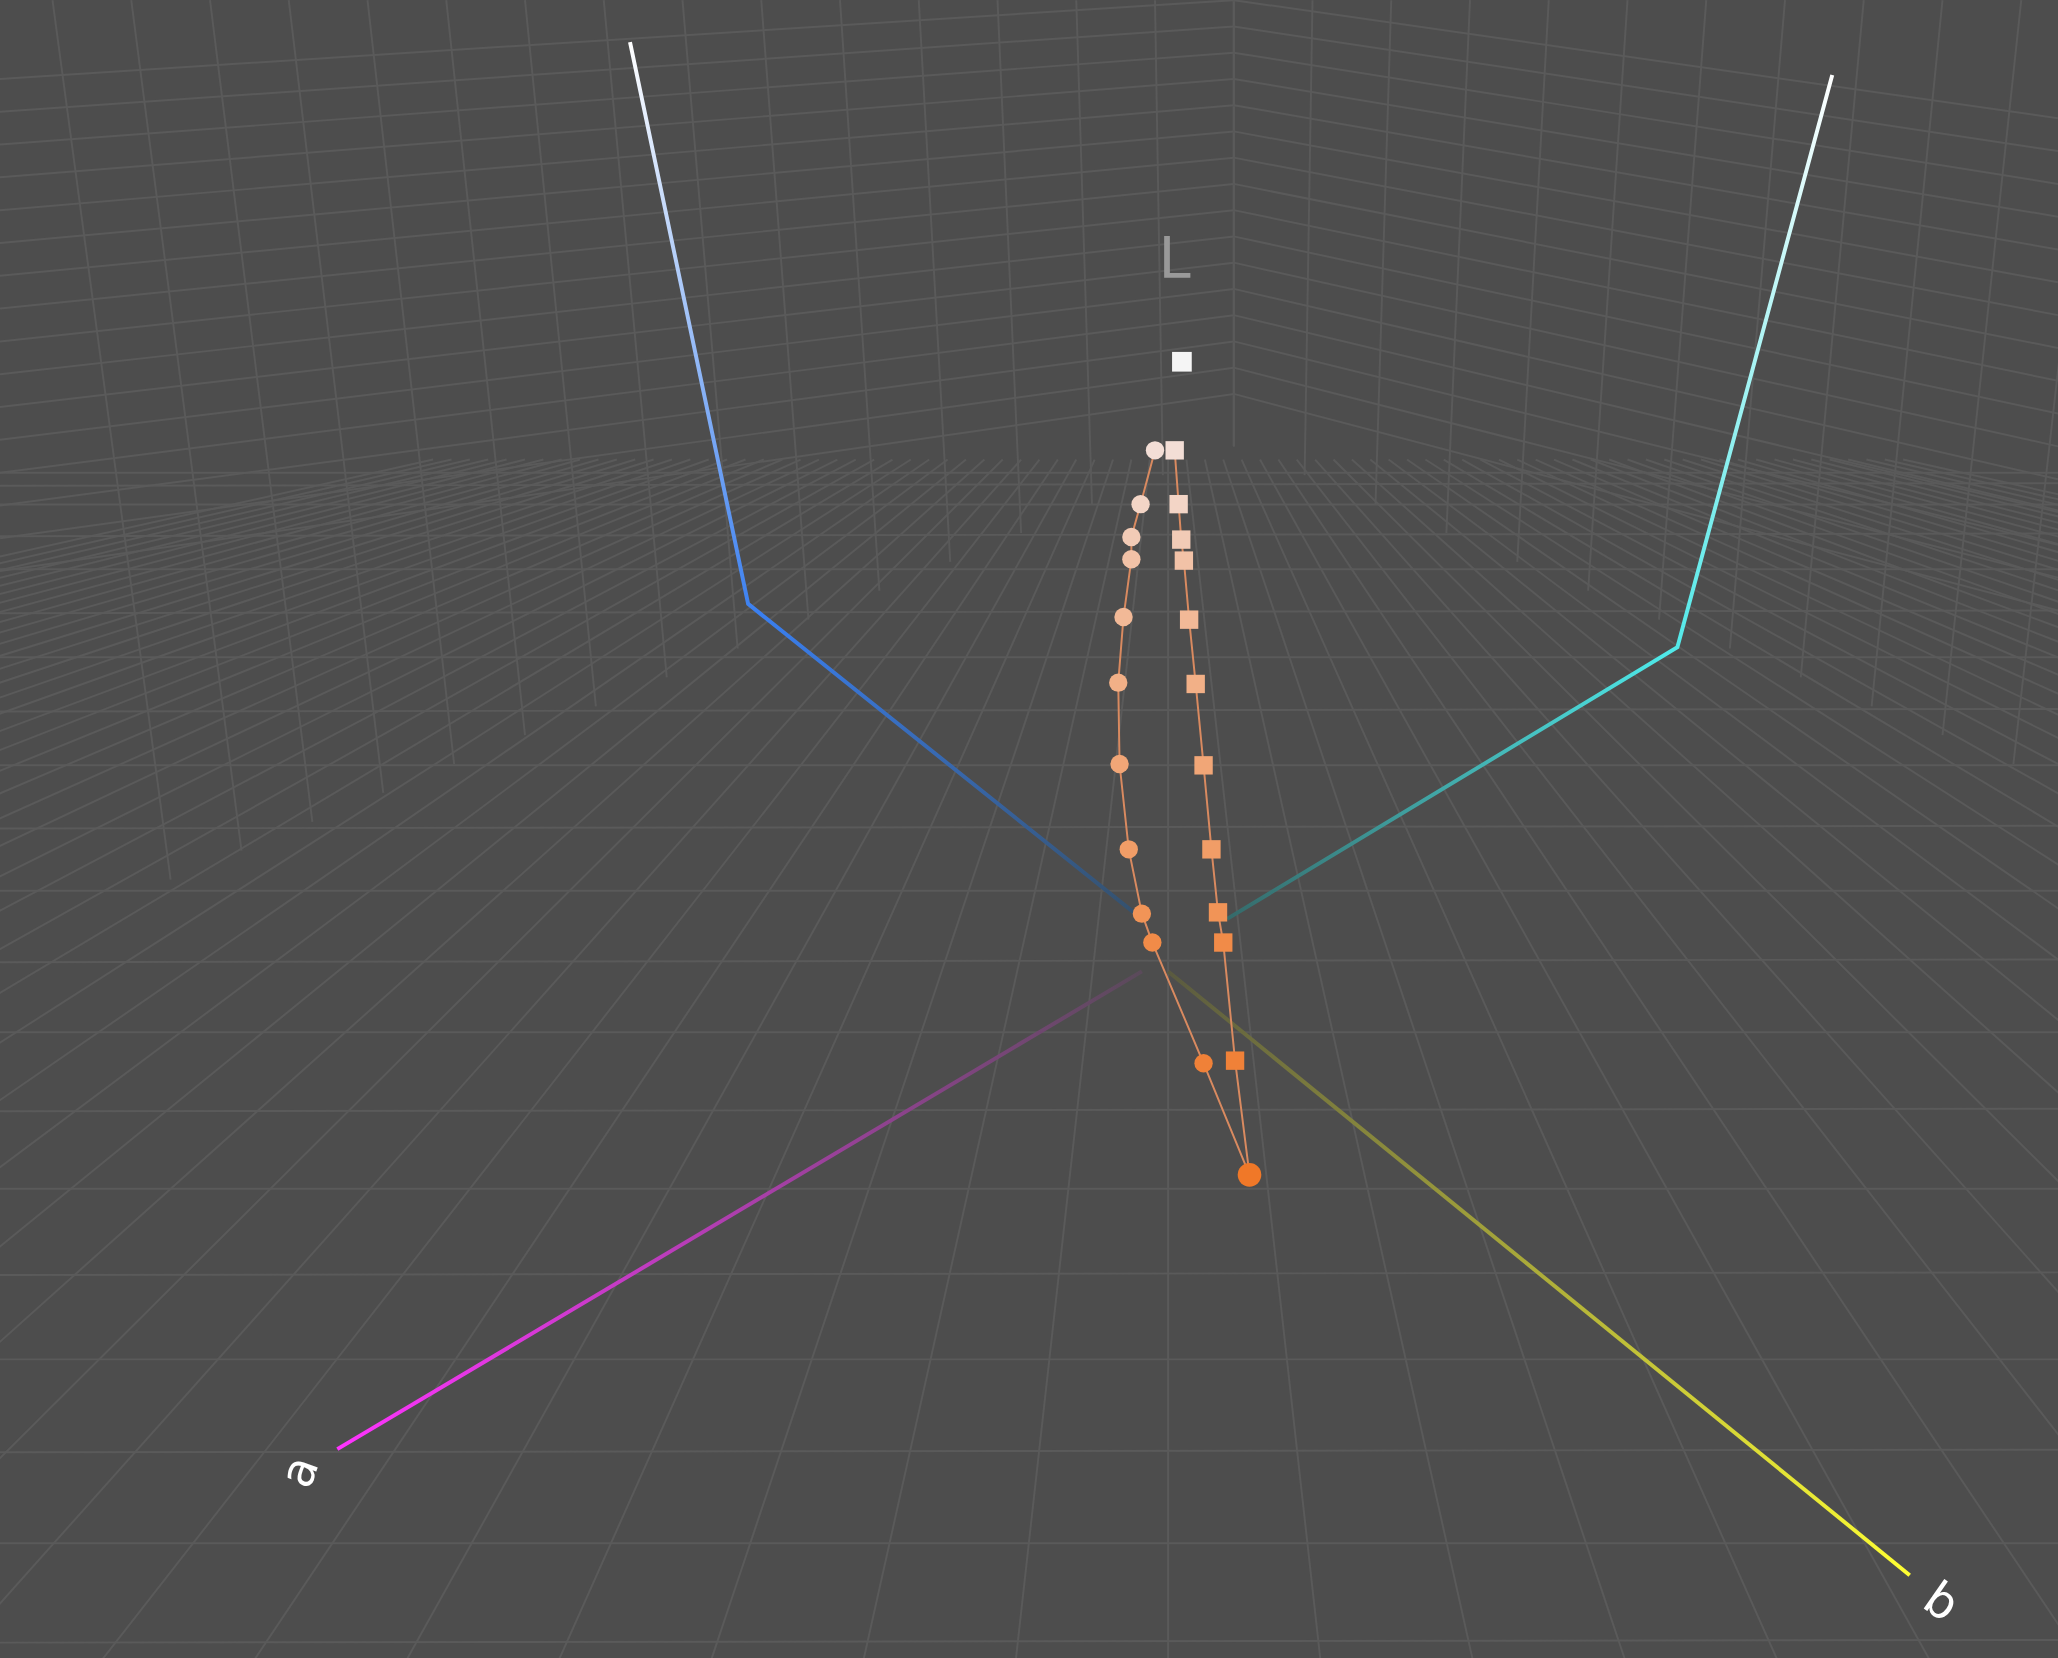 The image size is (2058, 1658). What do you see at coordinates (1941, 1601) in the screenshot?
I see `axis-label: b` at bounding box center [1941, 1601].